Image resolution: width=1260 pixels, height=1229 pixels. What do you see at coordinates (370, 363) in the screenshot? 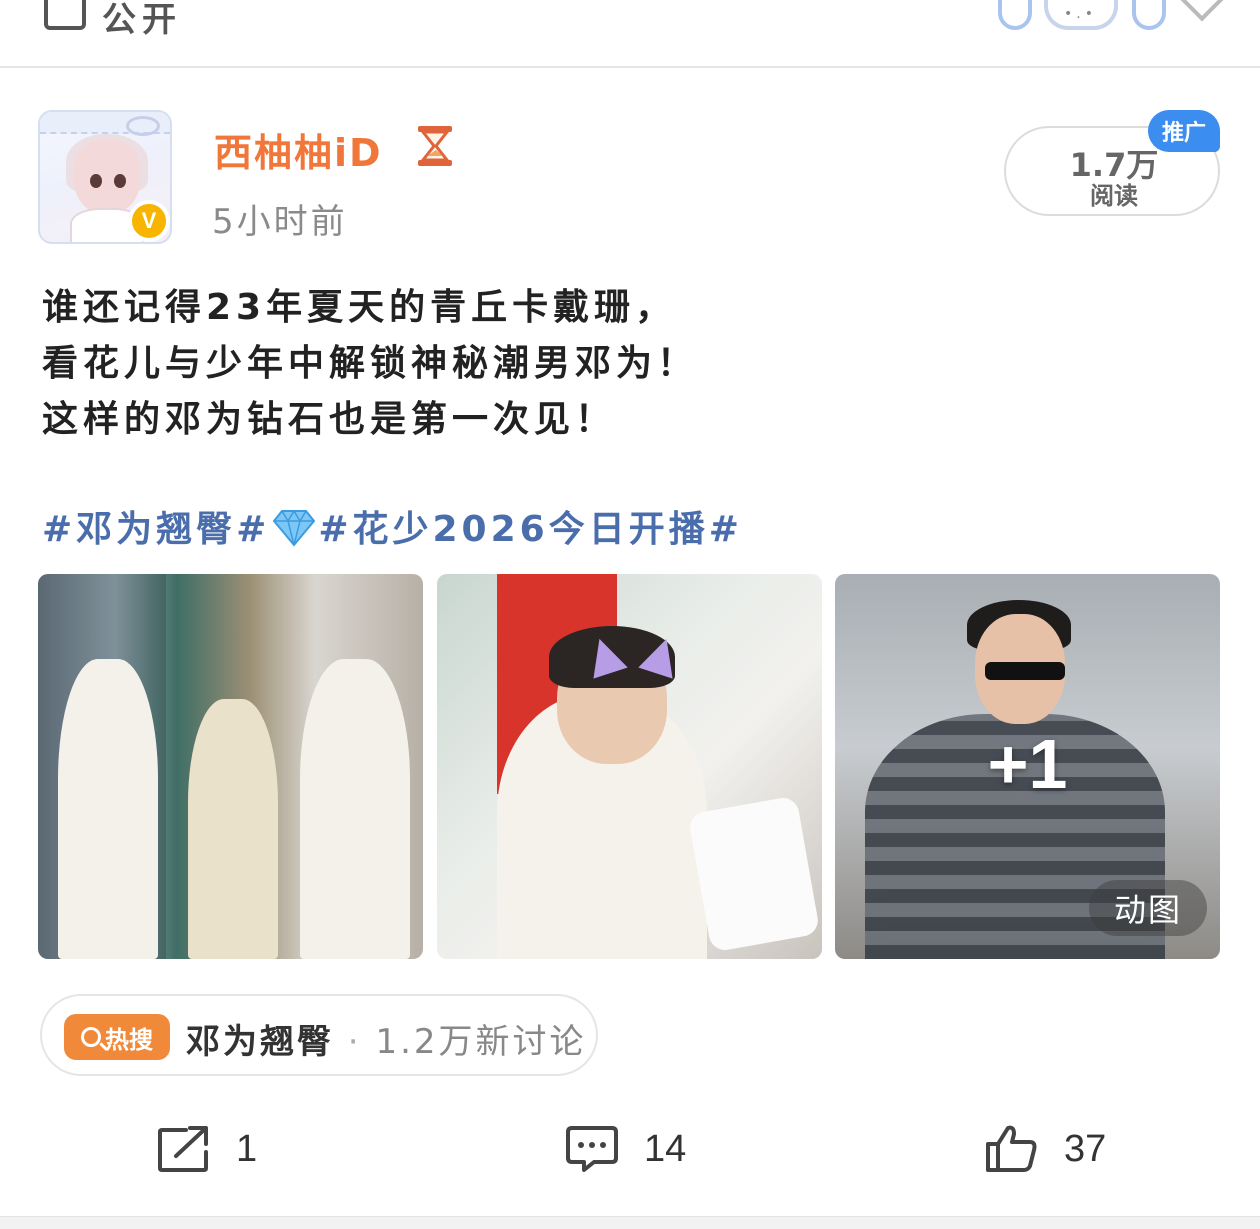
I see `post-line: 看花儿与少年中解锁神秘潮男邓为！` at bounding box center [370, 363].